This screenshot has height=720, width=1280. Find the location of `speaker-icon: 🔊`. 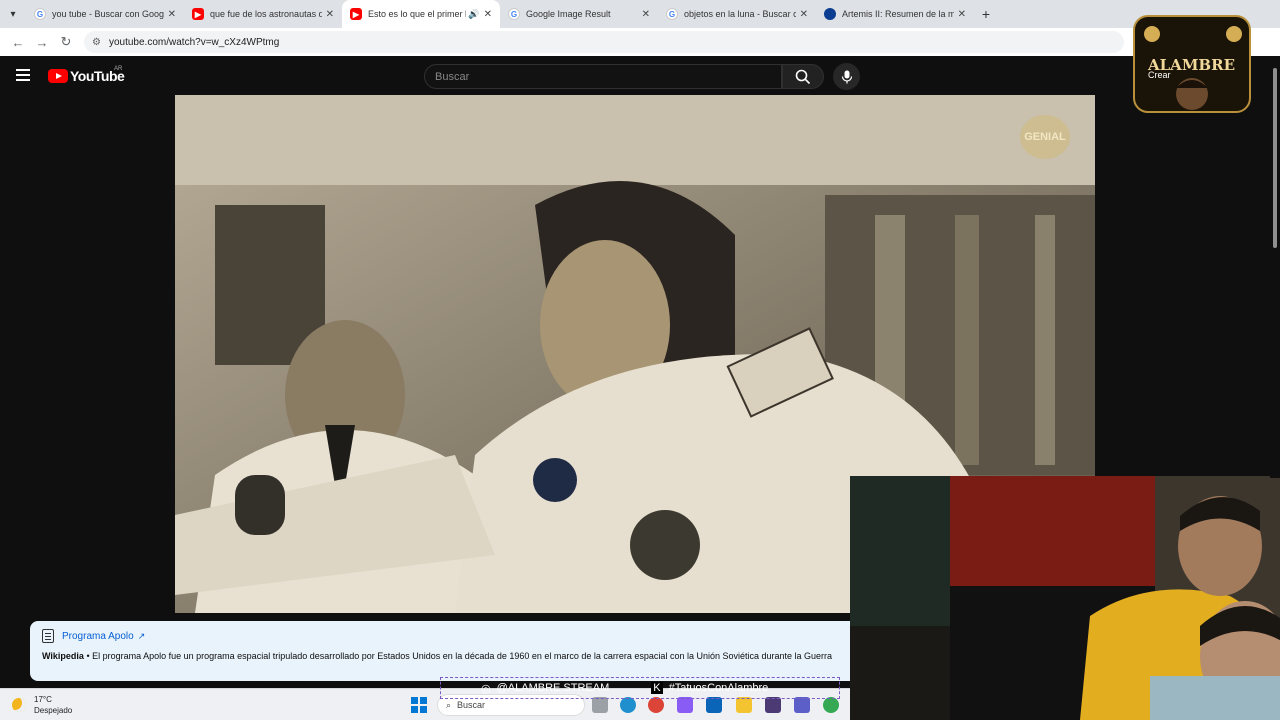

speaker-icon: 🔊 is located at coordinates (473, 14).